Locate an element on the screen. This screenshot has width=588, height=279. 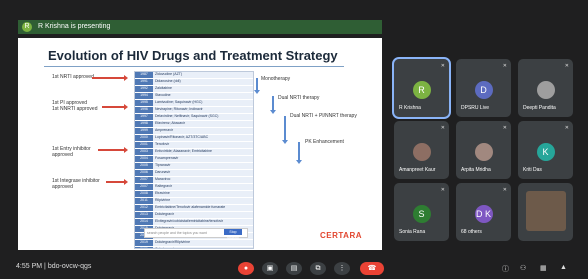
info-icon: ⓘ is located at coordinates (505, 269).